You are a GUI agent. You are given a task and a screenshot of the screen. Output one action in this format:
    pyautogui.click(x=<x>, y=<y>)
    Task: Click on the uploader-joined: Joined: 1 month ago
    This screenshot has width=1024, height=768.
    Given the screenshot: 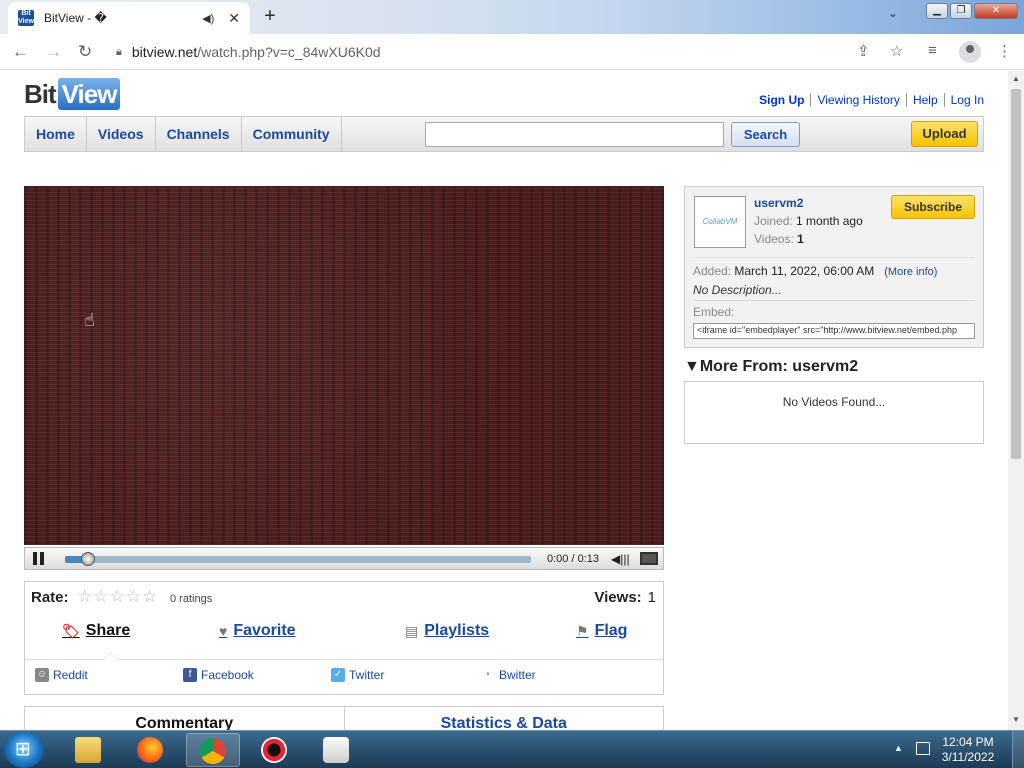 What is the action you would take?
    pyautogui.click(x=808, y=221)
    